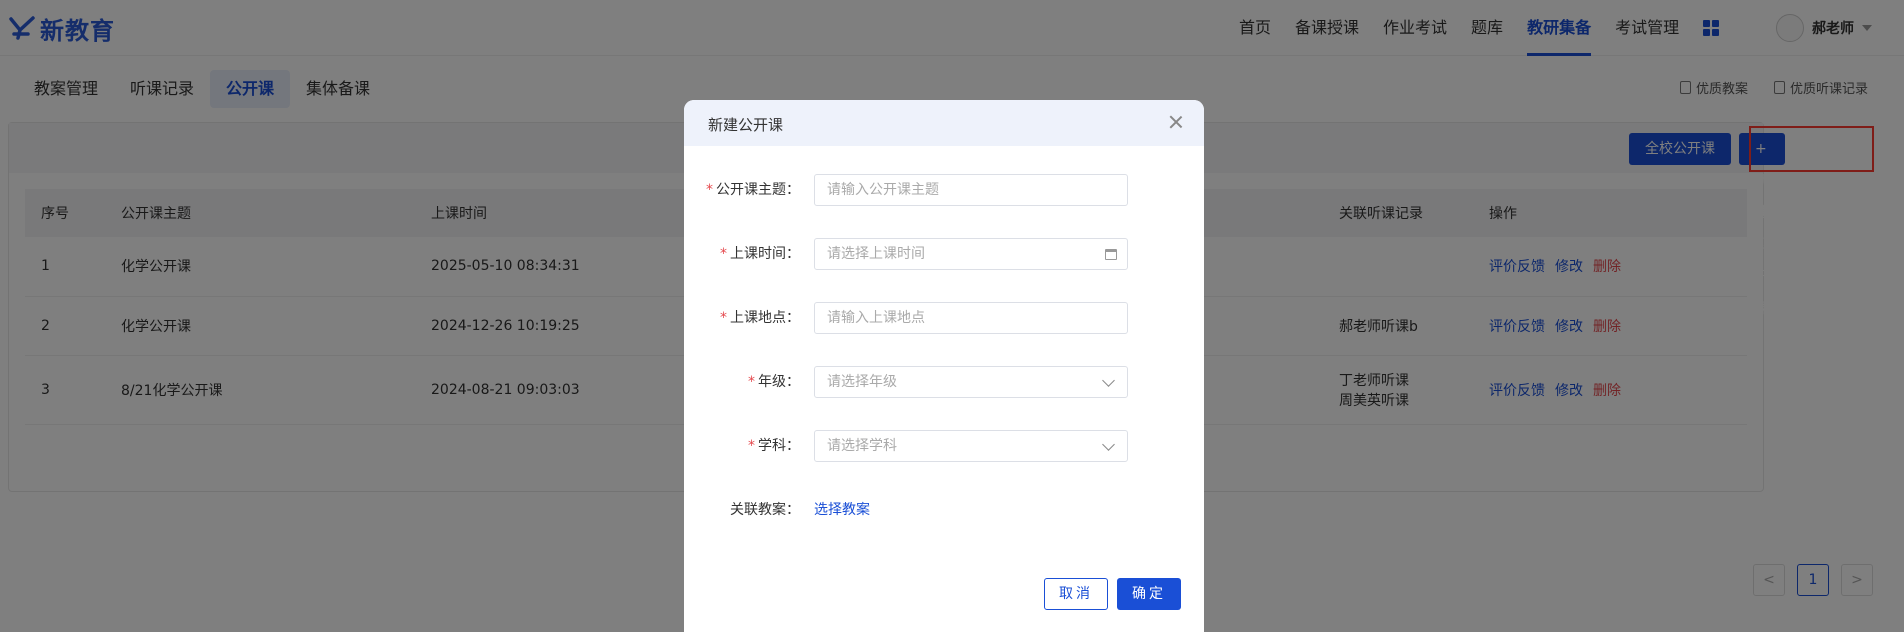 This screenshot has height=632, width=1904. I want to click on time-row: * 上课时间： 请选择上课时间, so click(944, 254).